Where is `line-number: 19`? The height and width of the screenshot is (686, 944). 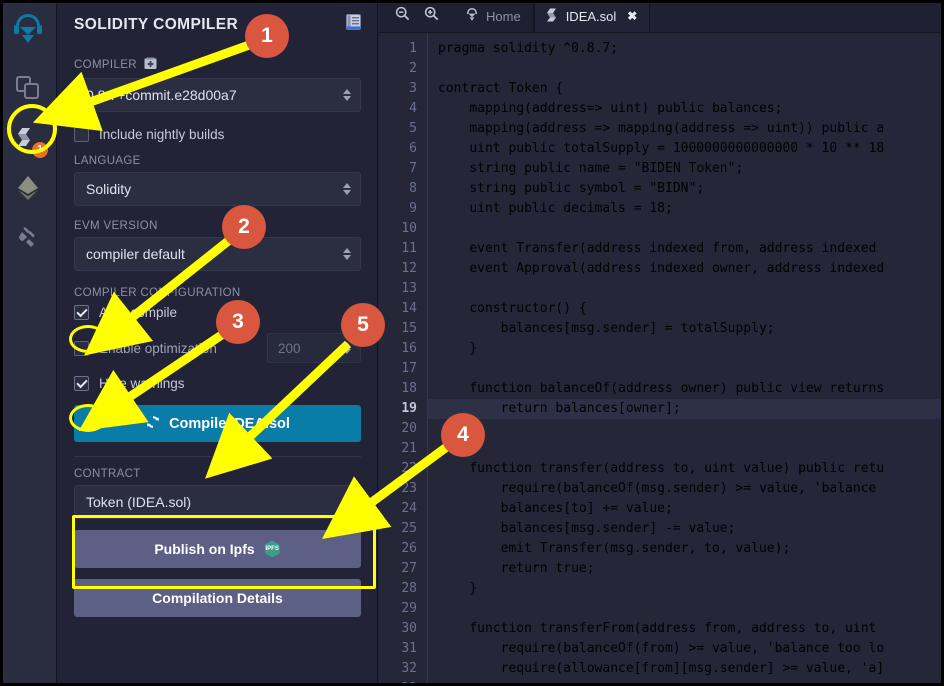
line-number: 19 is located at coordinates (409, 408).